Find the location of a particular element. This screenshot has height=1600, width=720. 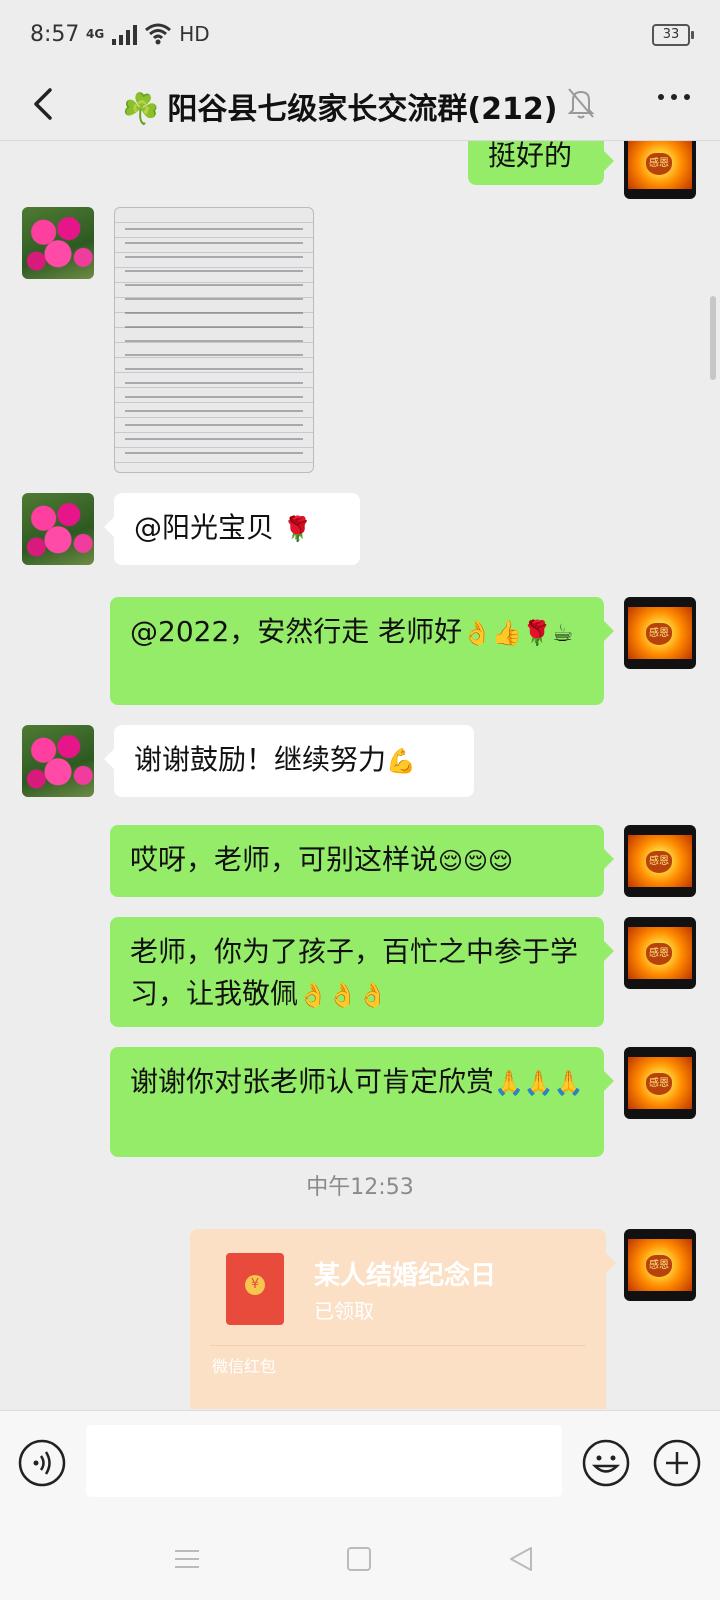

message-bubble-other: 谢谢鼓励！继续努力💪 is located at coordinates (289, 761).